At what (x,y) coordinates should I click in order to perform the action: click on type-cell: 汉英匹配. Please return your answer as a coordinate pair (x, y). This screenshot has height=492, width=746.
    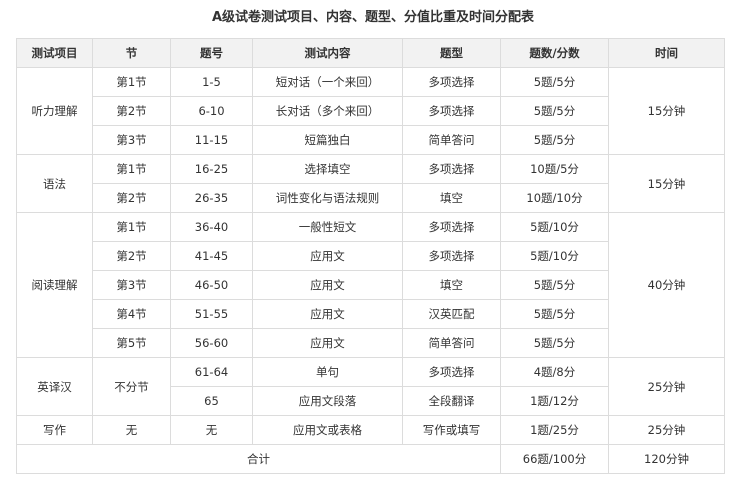
    Looking at the image, I should click on (451, 314).